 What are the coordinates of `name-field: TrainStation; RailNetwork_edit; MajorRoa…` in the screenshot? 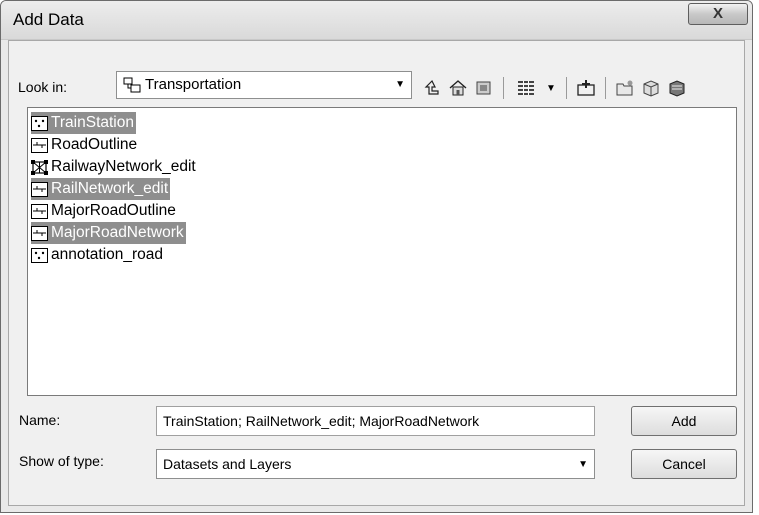 It's located at (375, 421).